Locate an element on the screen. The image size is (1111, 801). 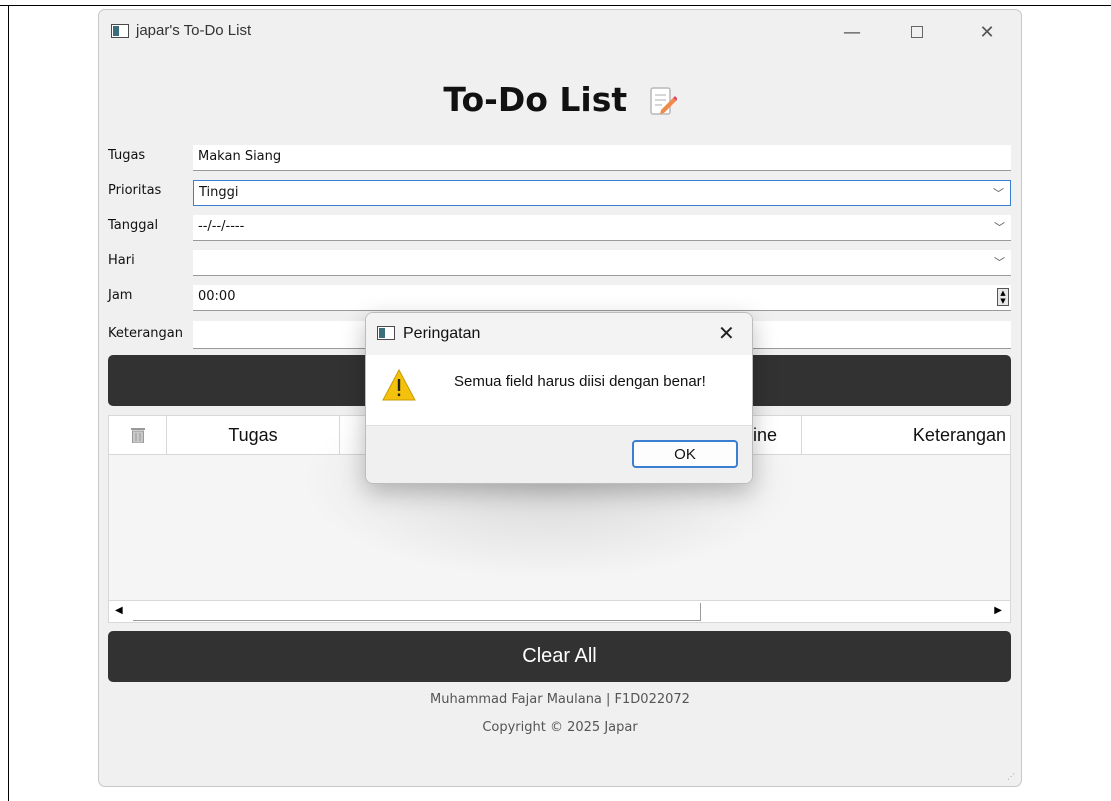
dialog-message: Semua field harus diisi dengan benar! is located at coordinates (580, 381).